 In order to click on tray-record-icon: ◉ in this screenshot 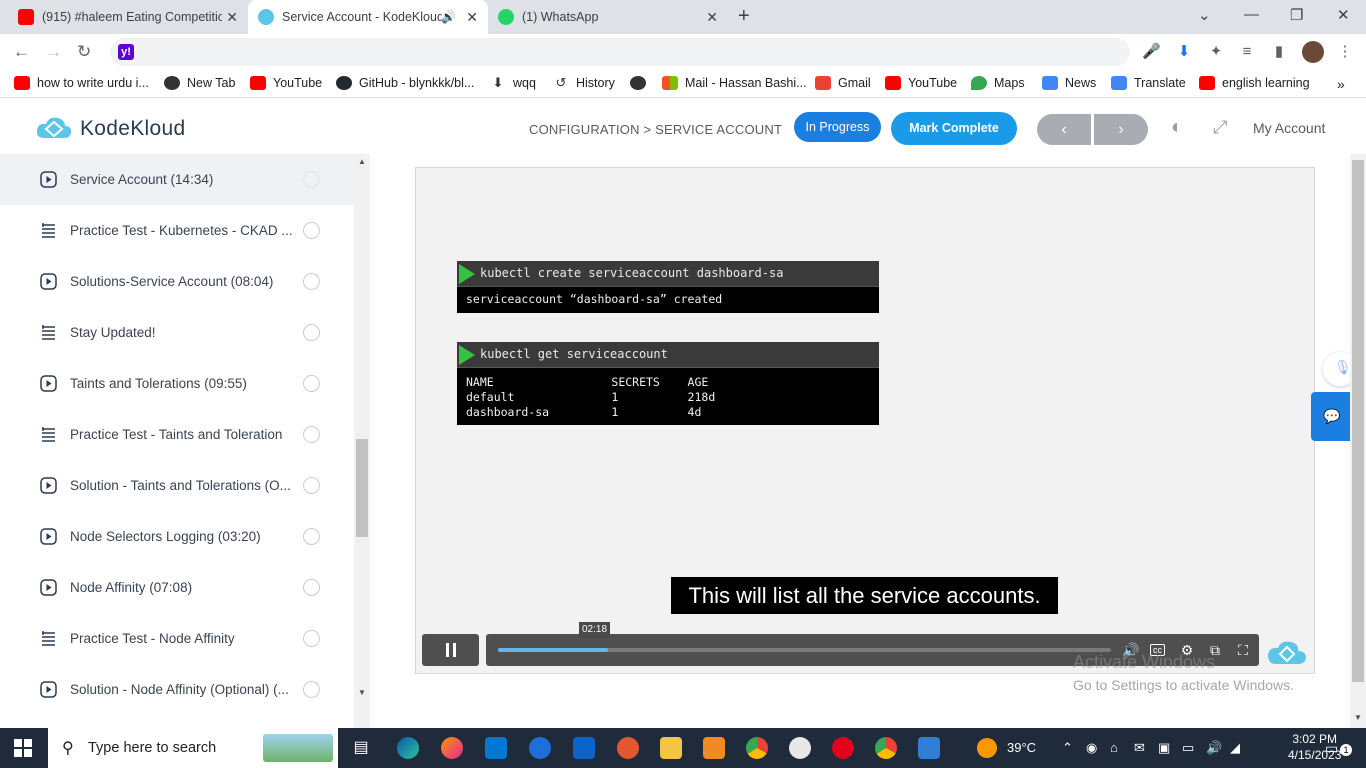, I will do `click(1091, 748)`.